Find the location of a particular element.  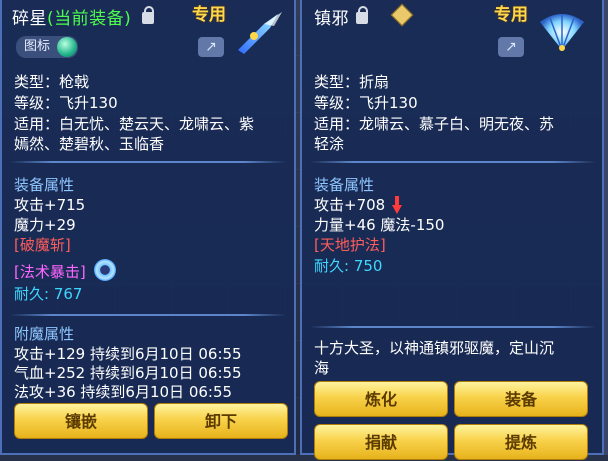

spear-icon is located at coordinates (260, 33).